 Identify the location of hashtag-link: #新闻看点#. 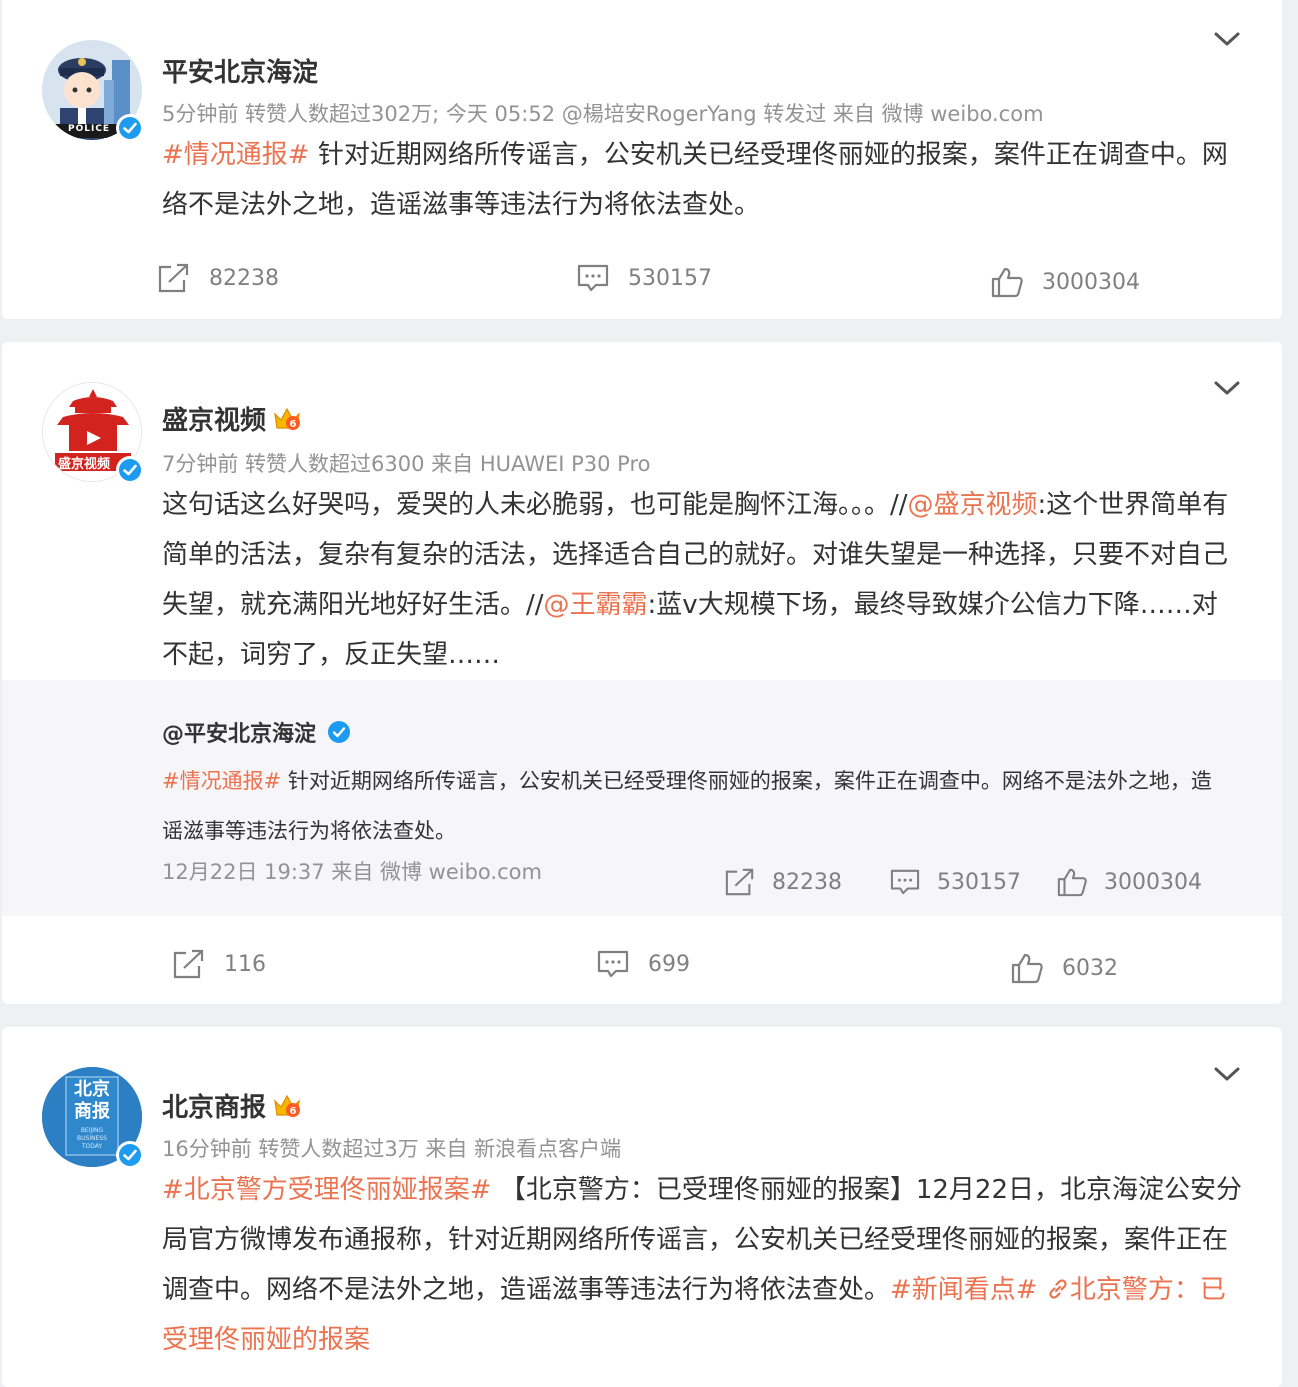
(964, 1290).